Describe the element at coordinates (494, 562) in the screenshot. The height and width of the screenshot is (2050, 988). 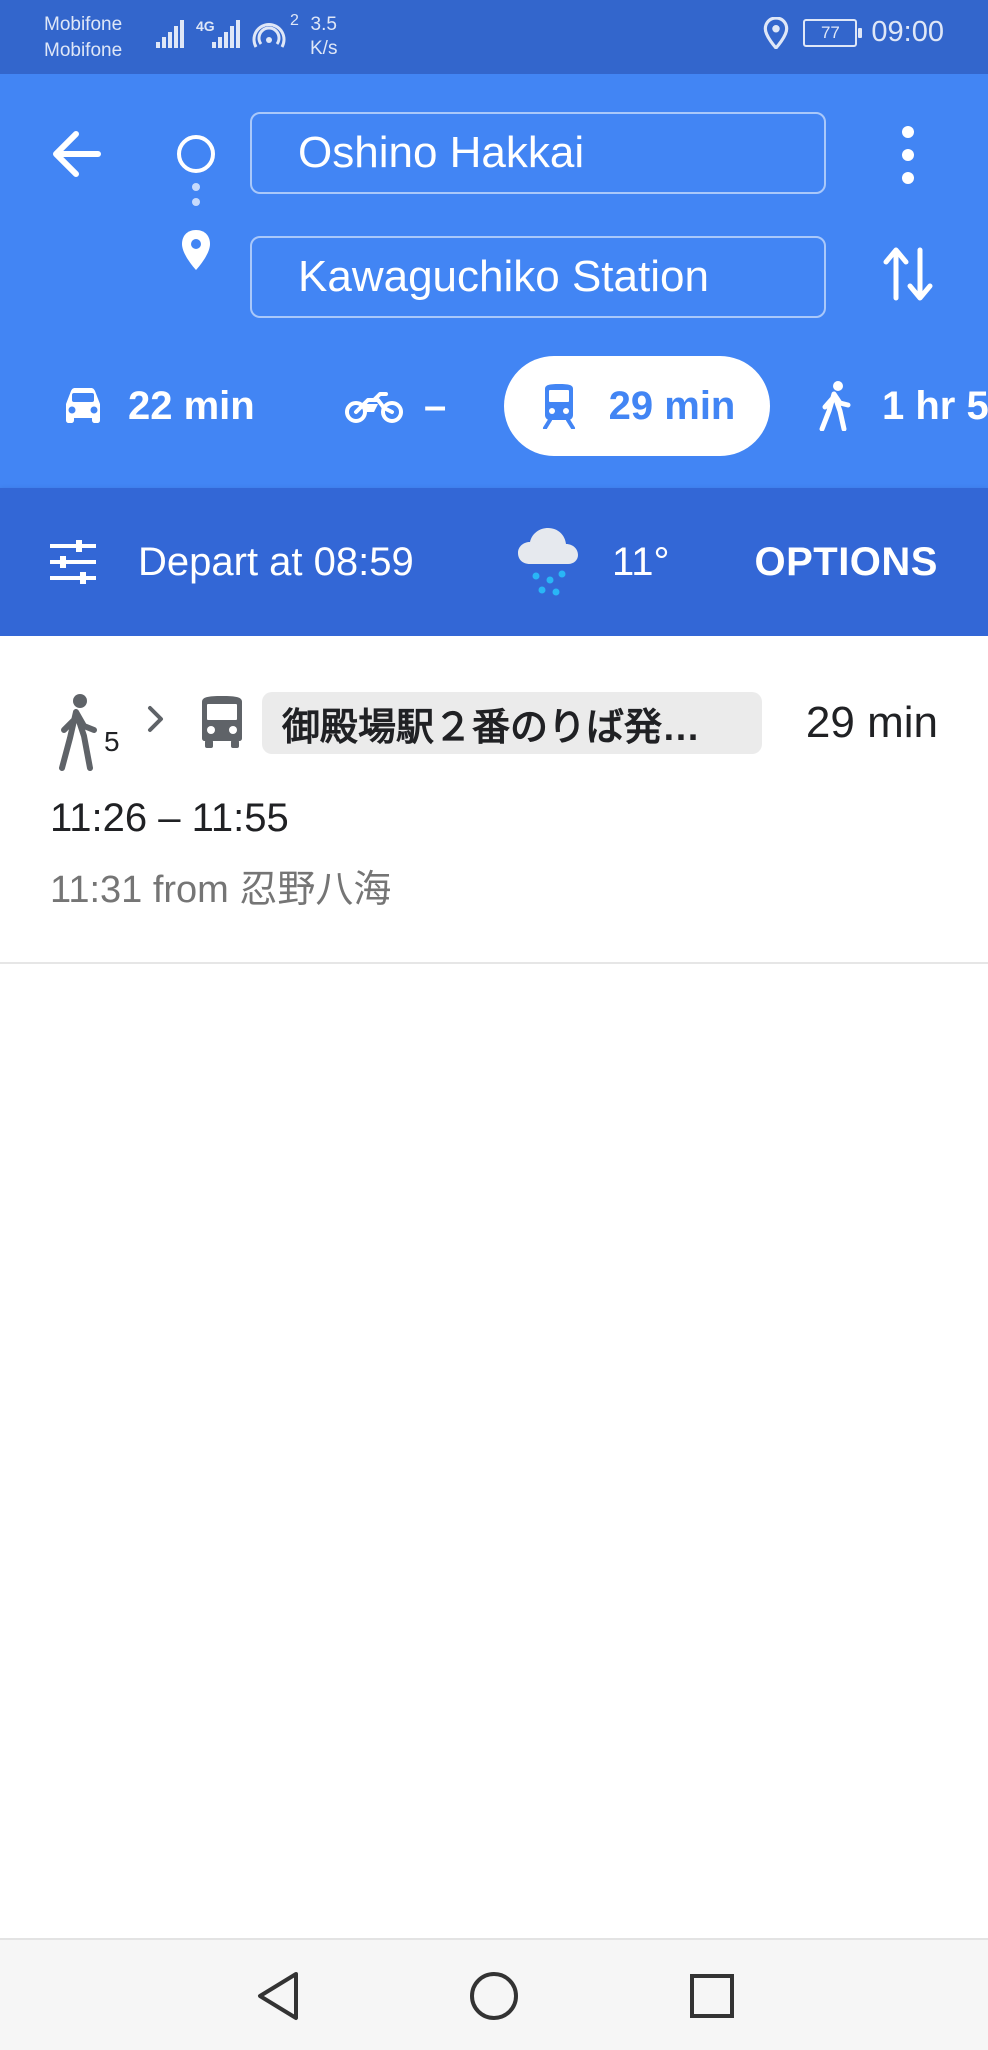
I see `options-bar: Depart at 08:59 11° OPTIONS` at that location.